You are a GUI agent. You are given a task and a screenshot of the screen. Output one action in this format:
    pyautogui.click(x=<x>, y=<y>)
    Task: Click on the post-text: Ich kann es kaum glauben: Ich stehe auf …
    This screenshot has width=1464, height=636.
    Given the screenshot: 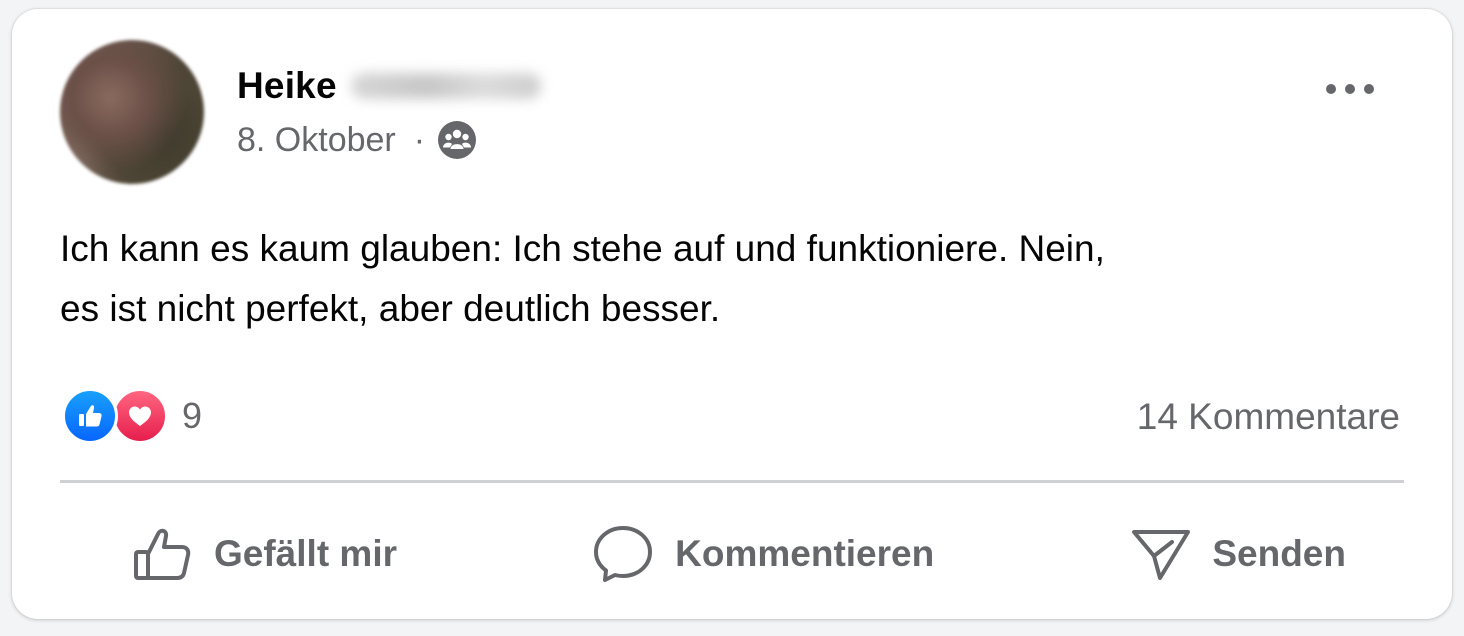 What is the action you would take?
    pyautogui.click(x=582, y=278)
    